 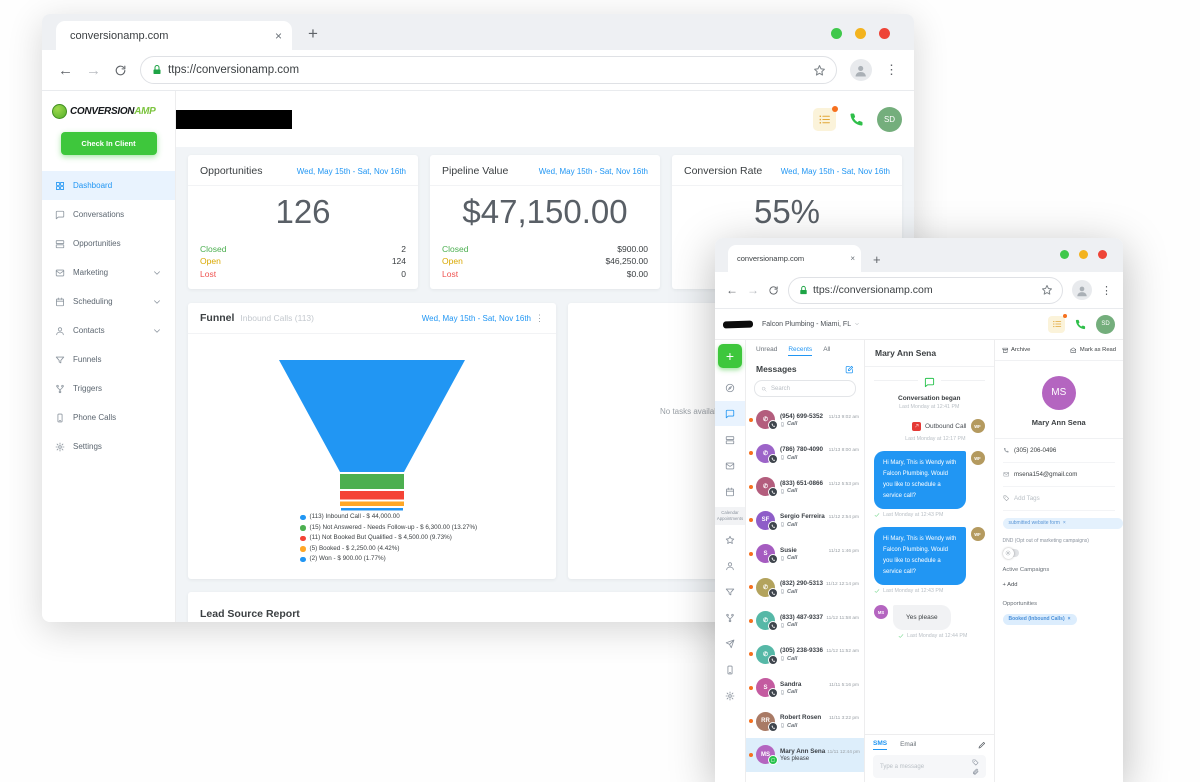 What do you see at coordinates (730, 617) in the screenshot?
I see `rail-item-triggers` at bounding box center [730, 617].